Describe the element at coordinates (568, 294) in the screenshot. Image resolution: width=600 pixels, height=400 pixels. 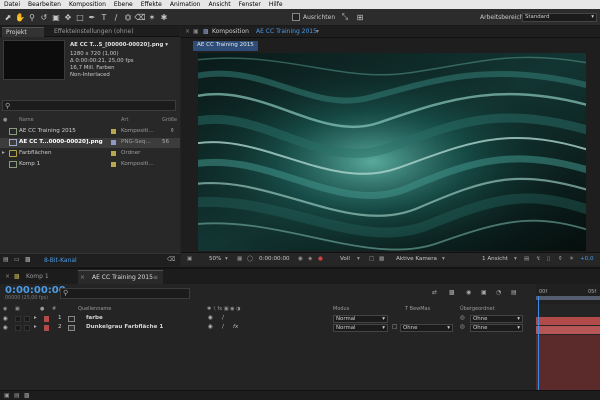
I see `time-ruler: 00f 05f` at that location.